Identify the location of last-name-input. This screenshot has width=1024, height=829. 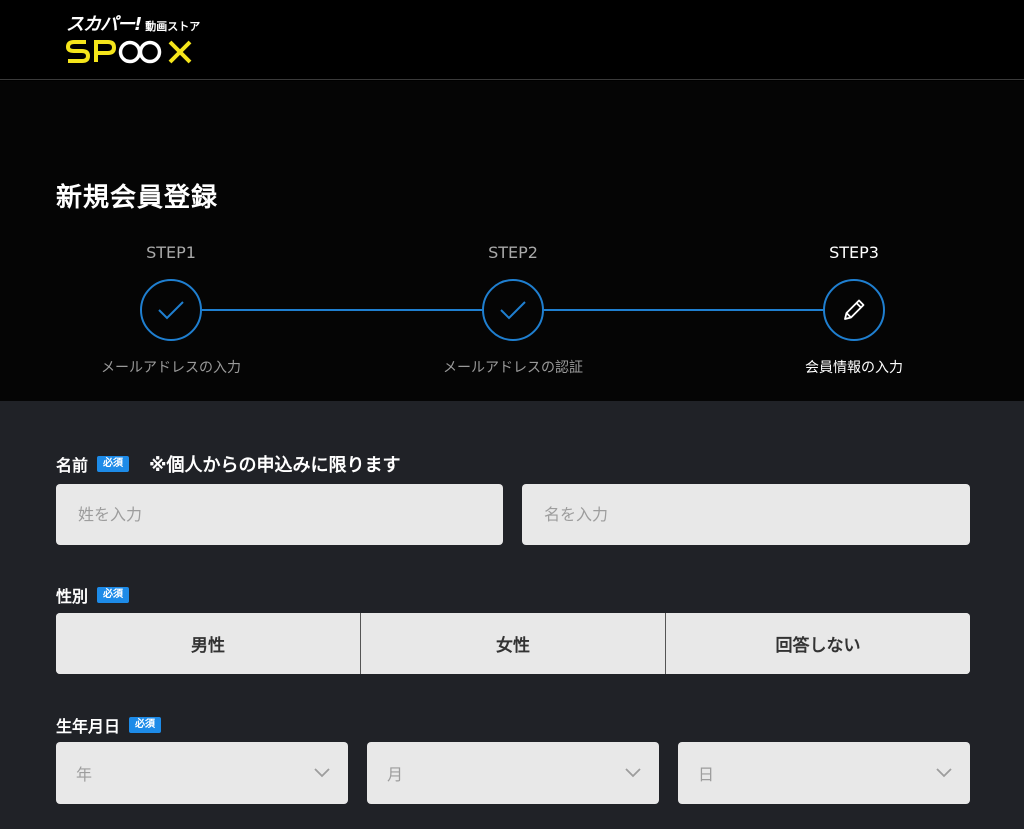
(279, 514).